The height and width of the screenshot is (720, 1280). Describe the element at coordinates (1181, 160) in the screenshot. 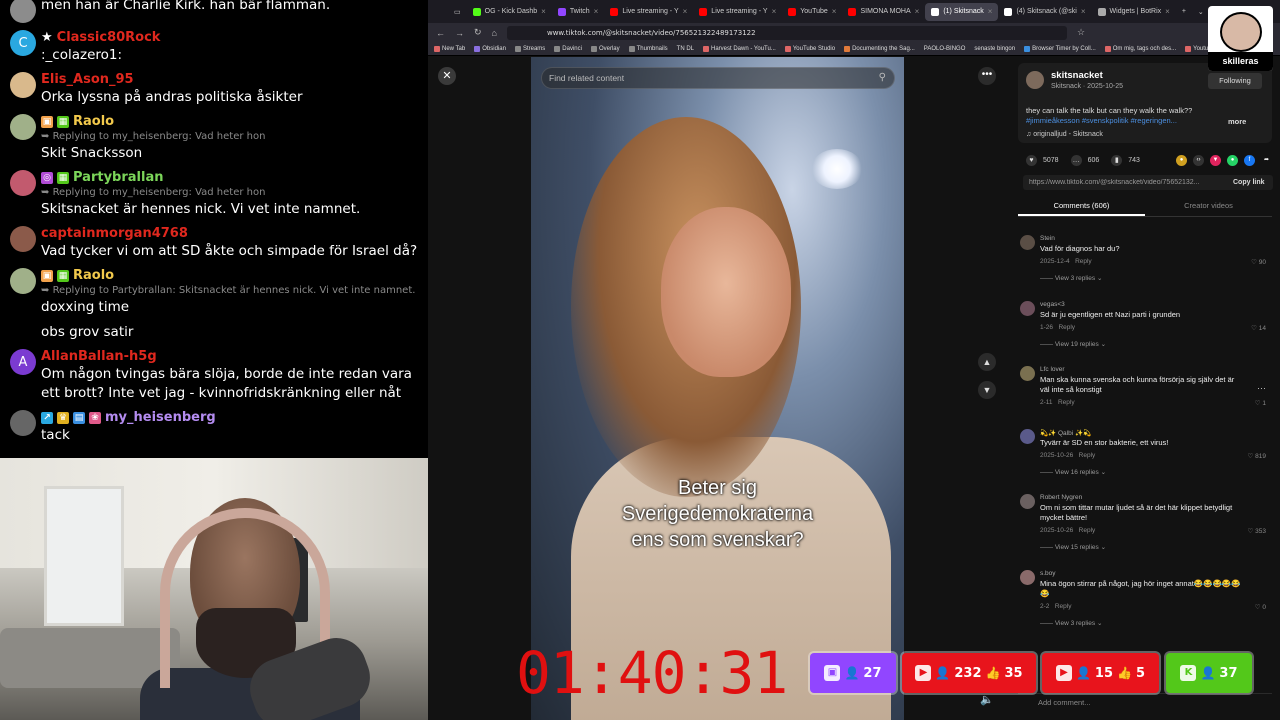

I see `share-icon: ●` at that location.